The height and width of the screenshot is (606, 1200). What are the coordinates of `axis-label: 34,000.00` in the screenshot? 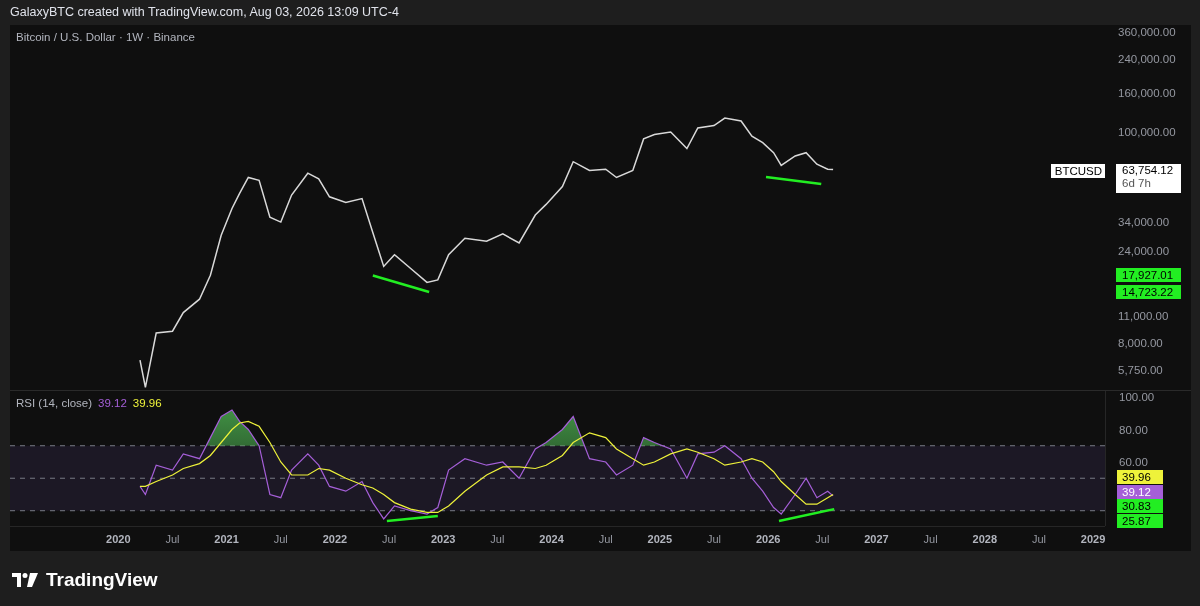 It's located at (1144, 222).